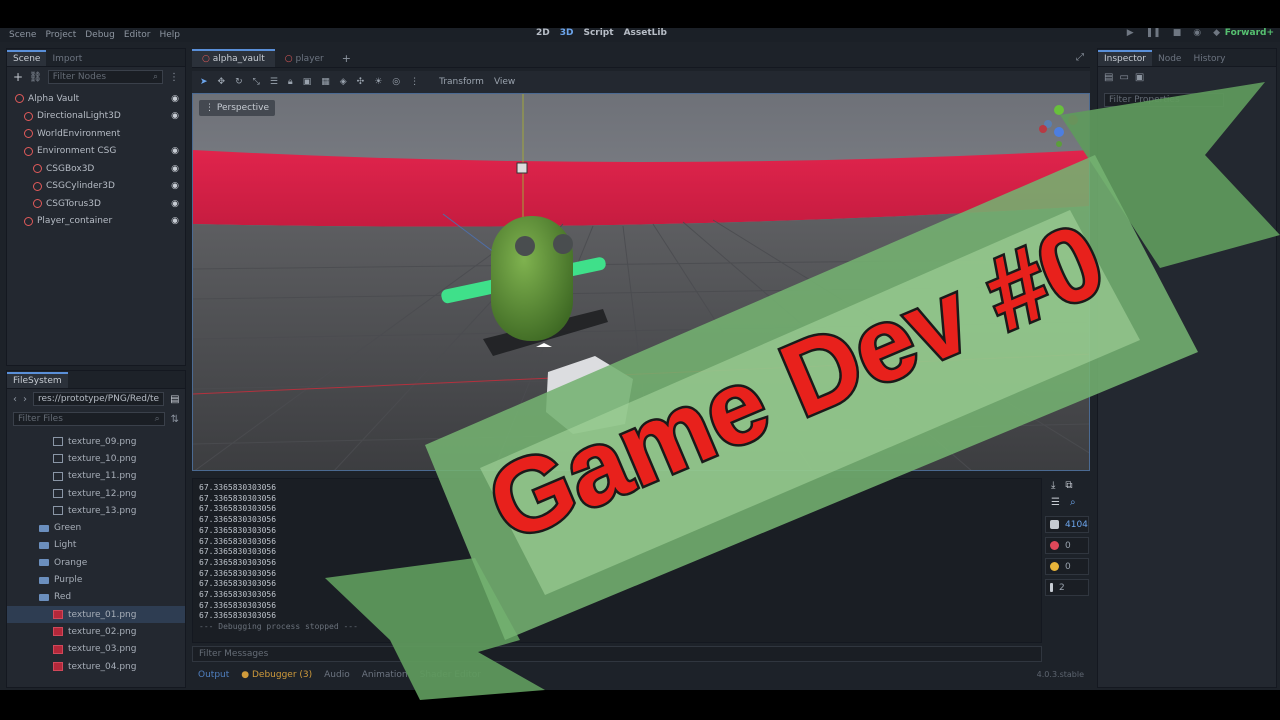 Image resolution: width=1280 pixels, height=720 pixels. I want to click on move-tool-icon: ✥, so click(222, 82).